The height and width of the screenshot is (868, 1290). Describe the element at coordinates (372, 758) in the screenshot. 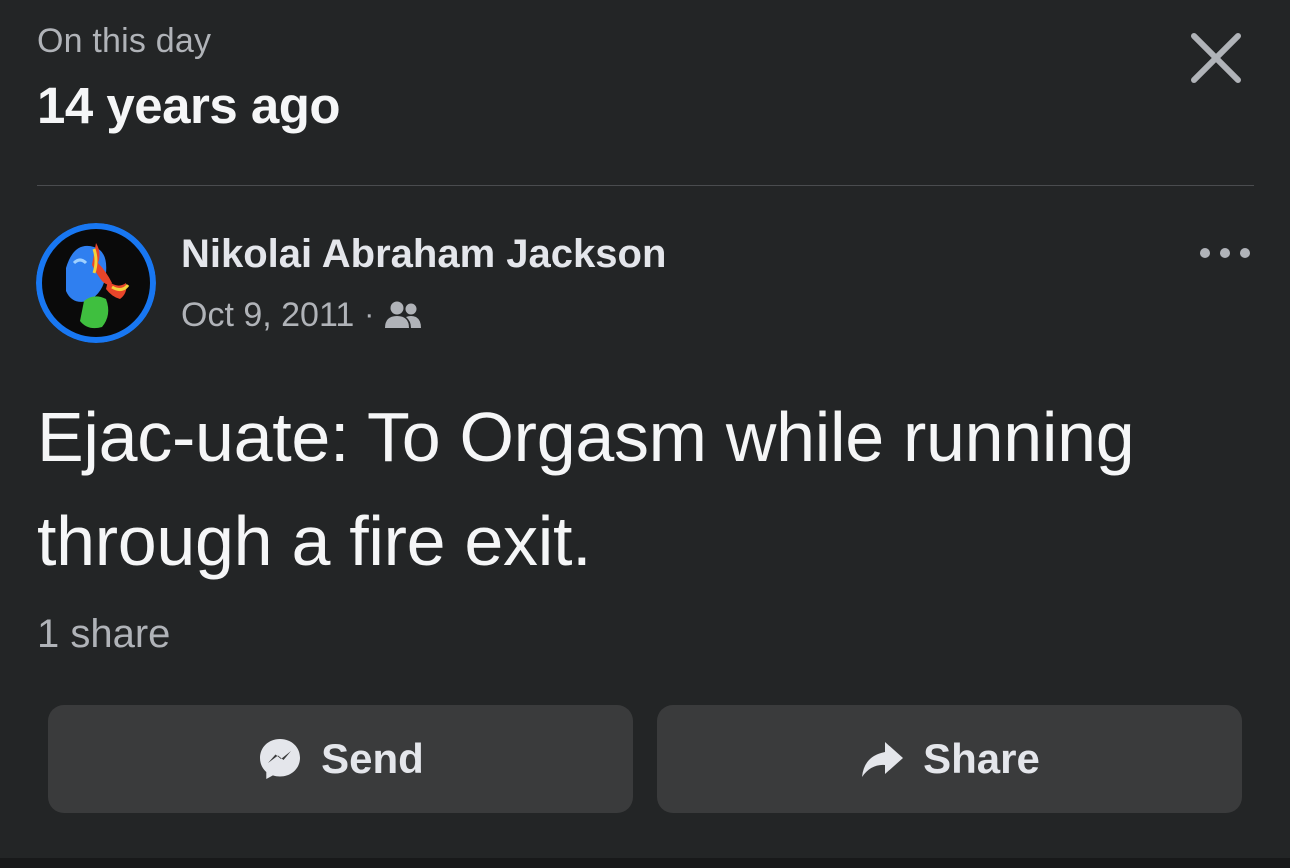

I see `send-label: Send` at that location.